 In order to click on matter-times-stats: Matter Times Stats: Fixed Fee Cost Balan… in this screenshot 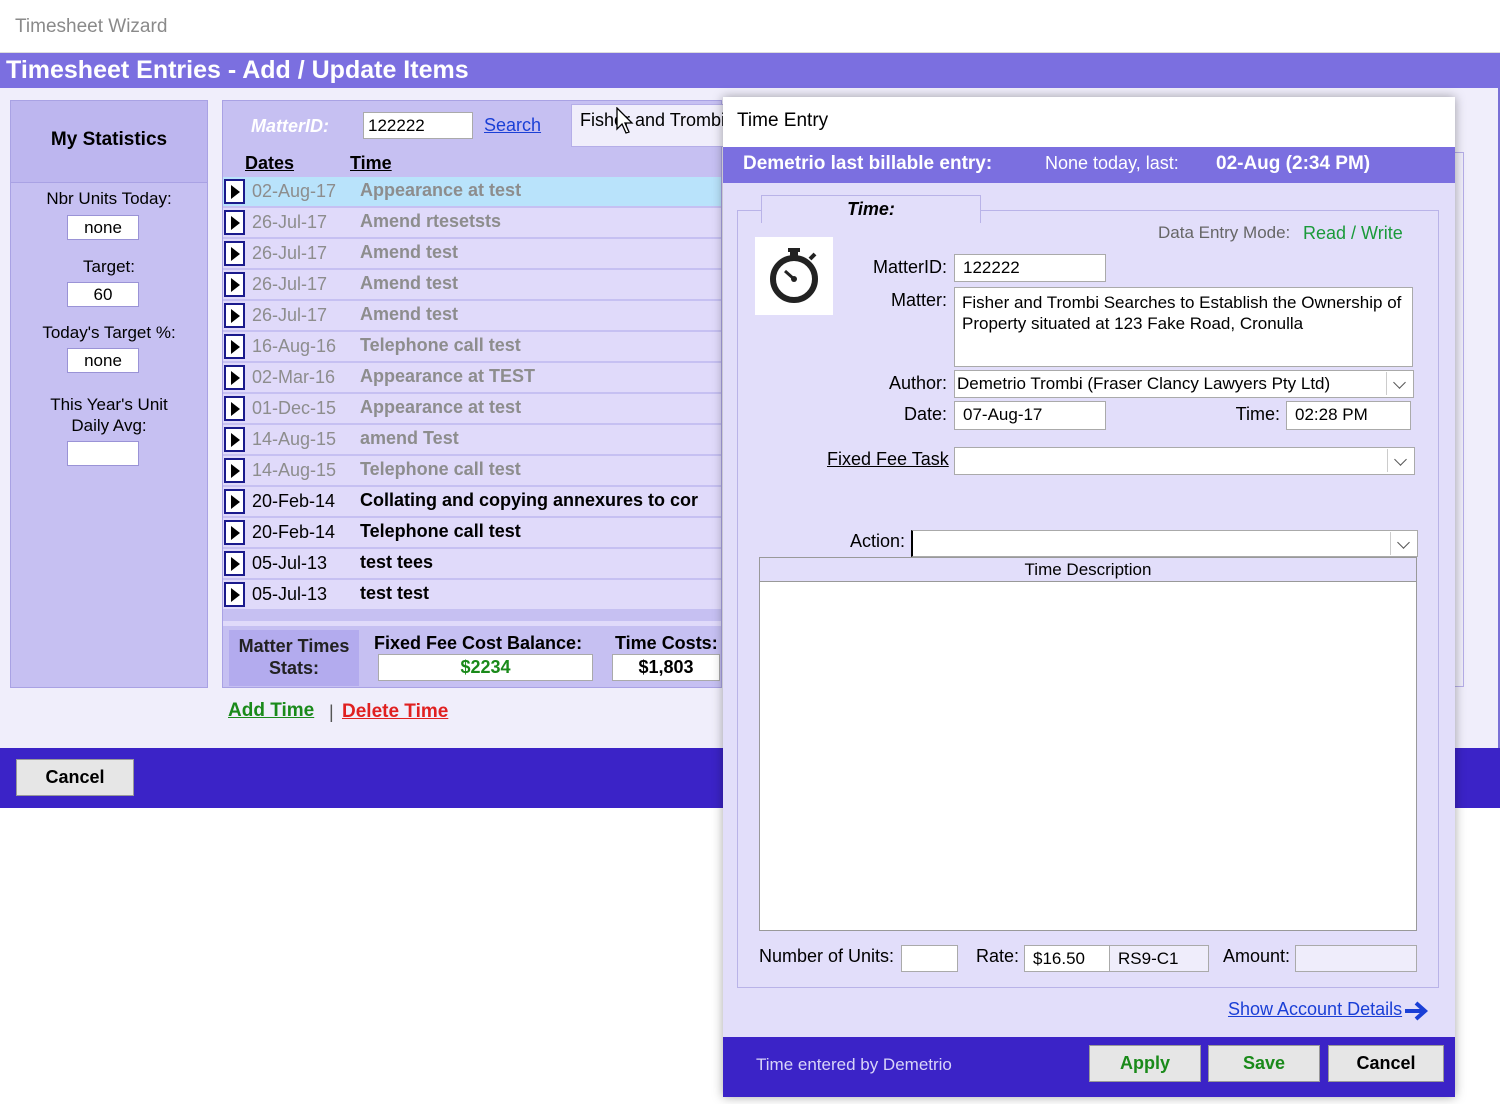, I will do `click(472, 654)`.